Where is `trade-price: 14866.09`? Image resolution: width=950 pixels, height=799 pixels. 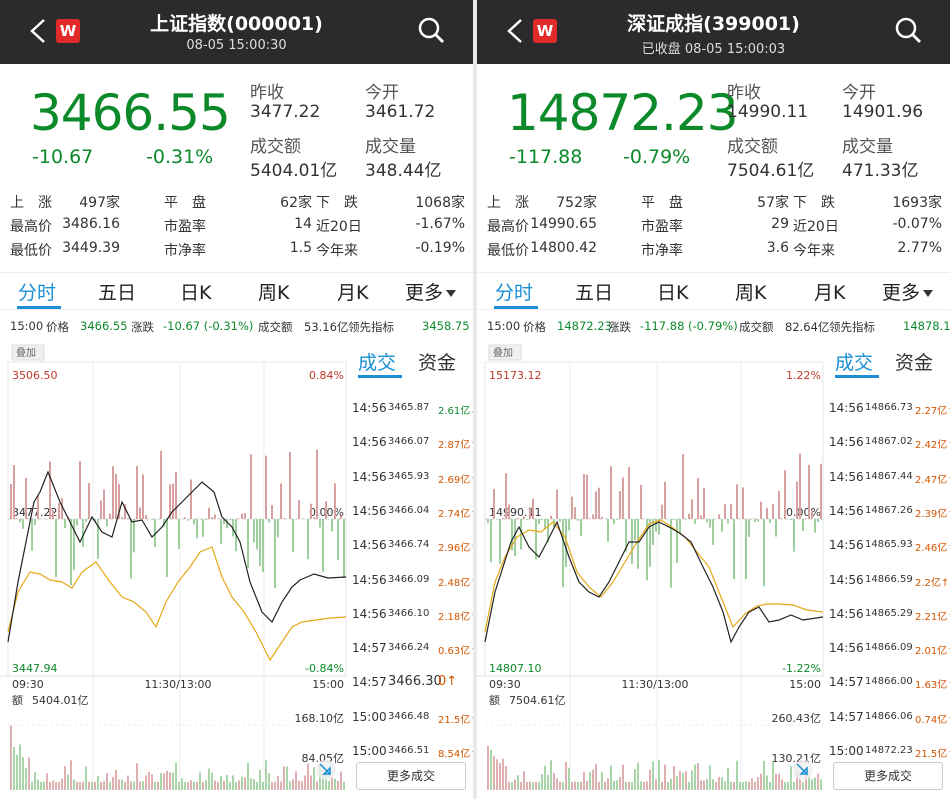
trade-price: 14866.09 is located at coordinates (889, 648).